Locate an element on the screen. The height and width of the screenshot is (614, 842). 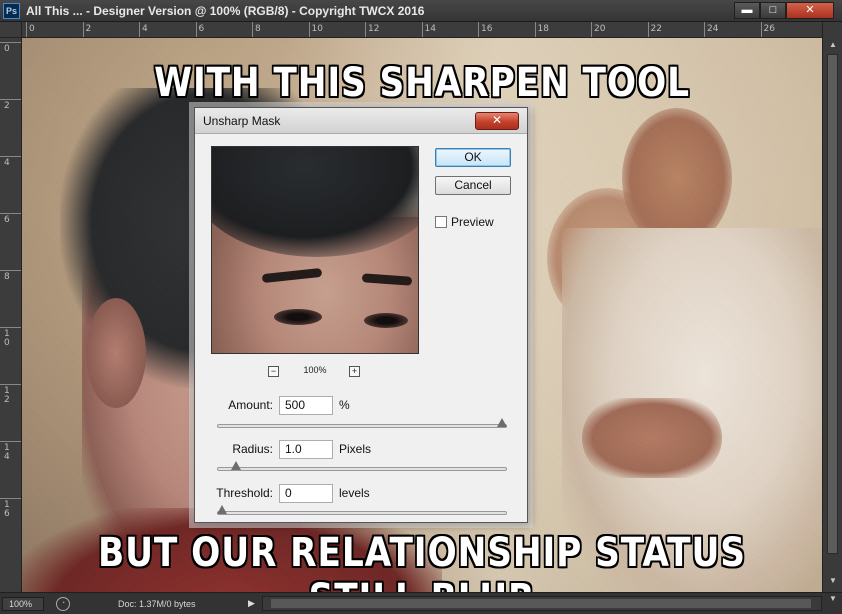
dialog-titlebar: Unsharp Mask ✕ is located at coordinates (361, 121).